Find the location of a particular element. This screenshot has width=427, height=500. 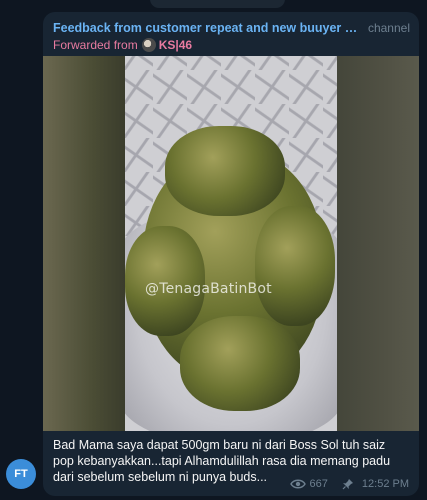

author-initials: FT is located at coordinates (21, 474).